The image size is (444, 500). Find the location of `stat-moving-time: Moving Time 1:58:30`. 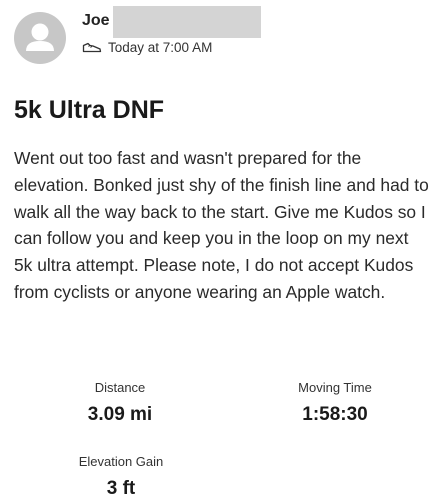

stat-moving-time: Moving Time 1:58:30 is located at coordinates (335, 403).